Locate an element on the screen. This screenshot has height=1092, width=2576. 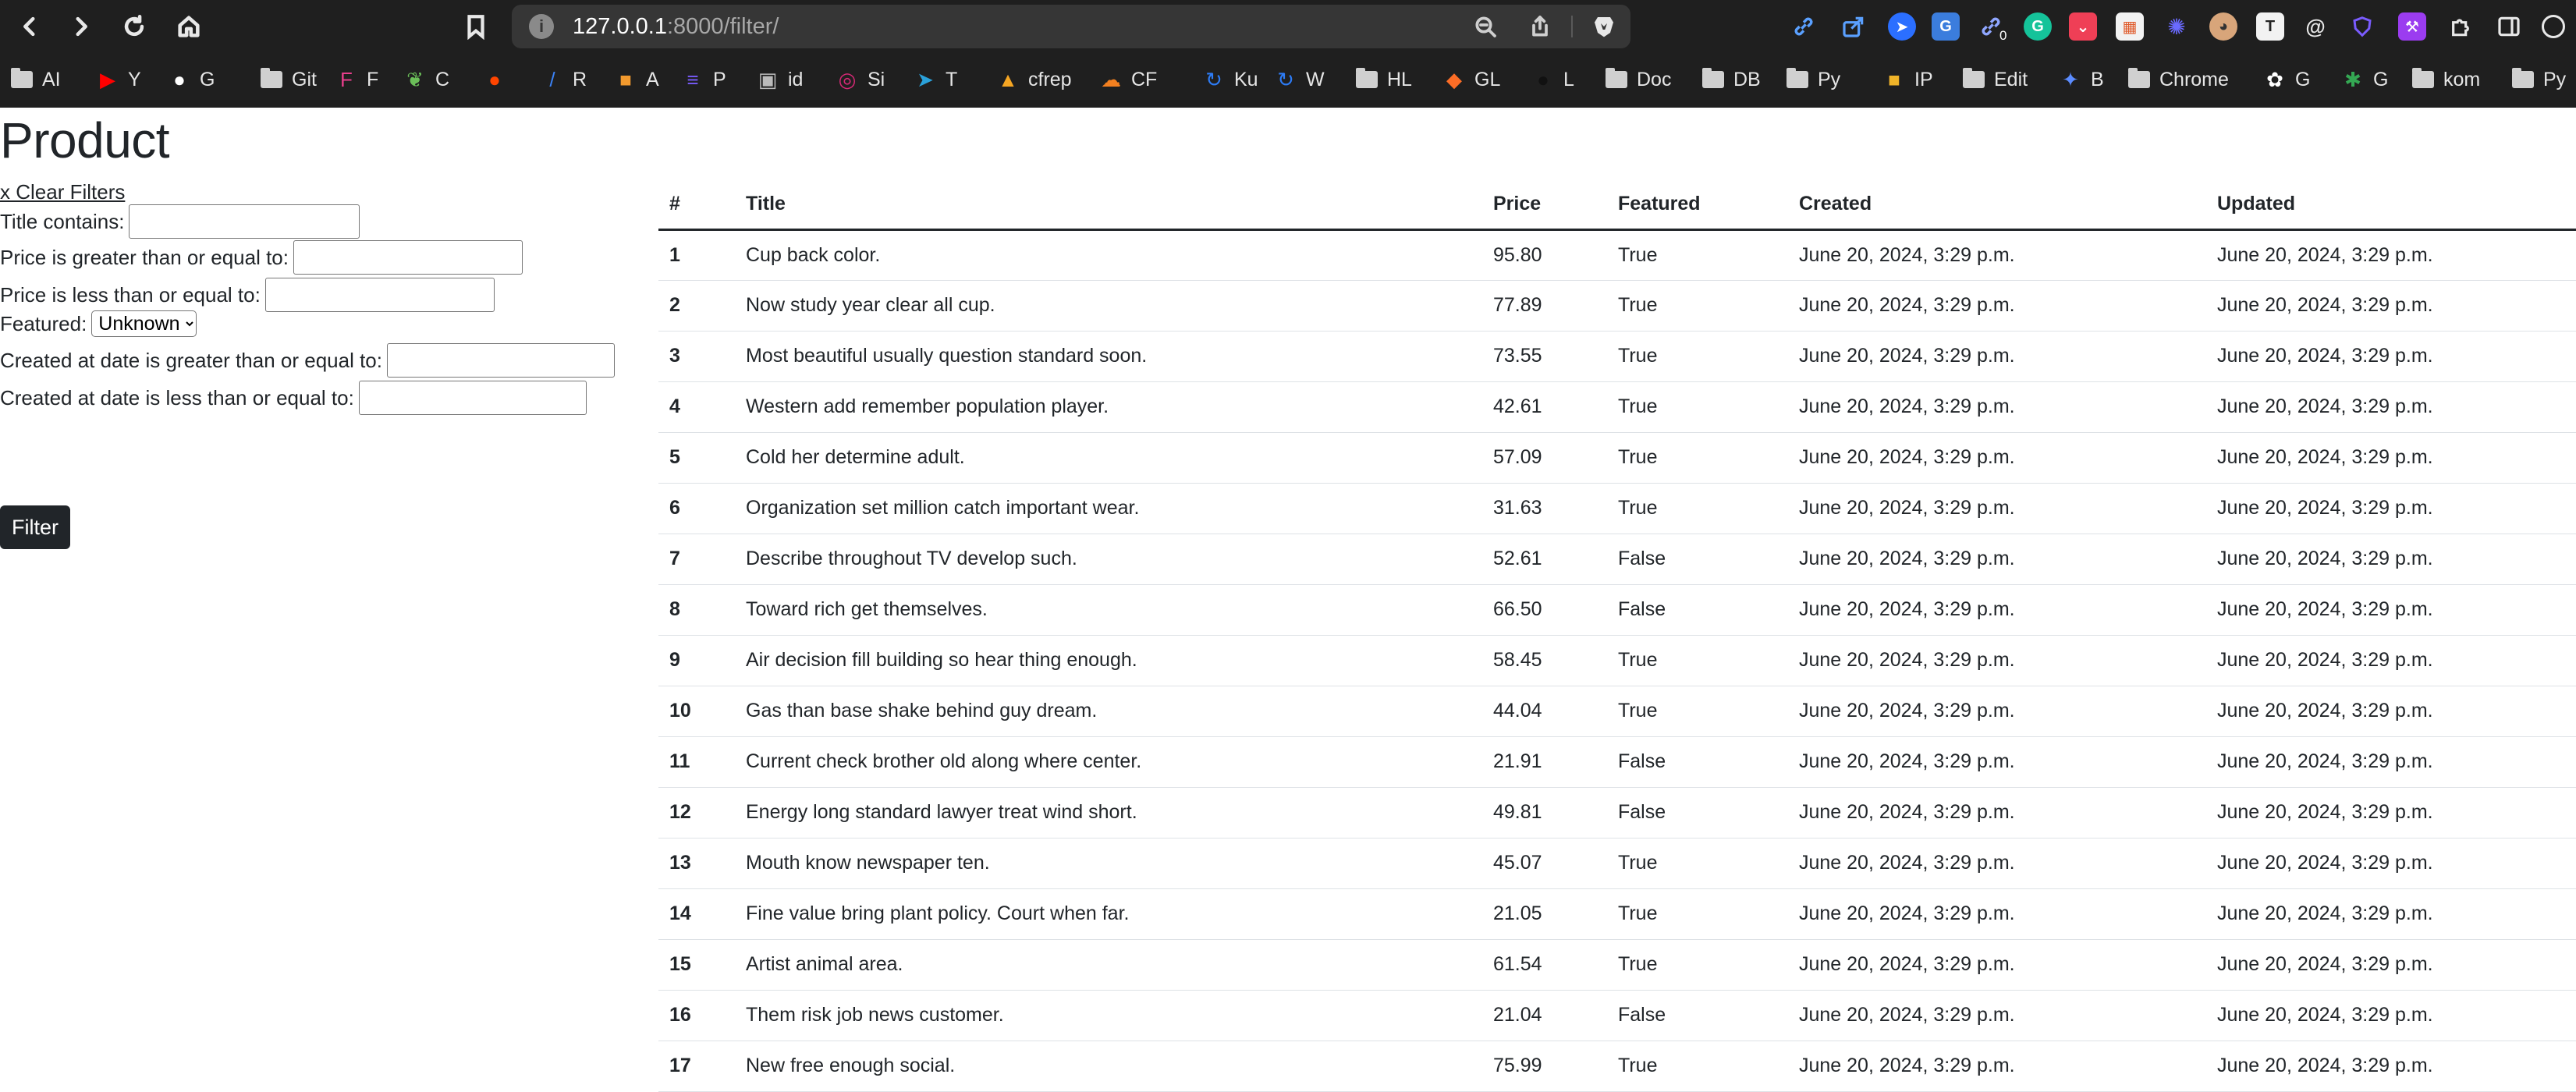
bookmark-item: Git is located at coordinates (289, 80).